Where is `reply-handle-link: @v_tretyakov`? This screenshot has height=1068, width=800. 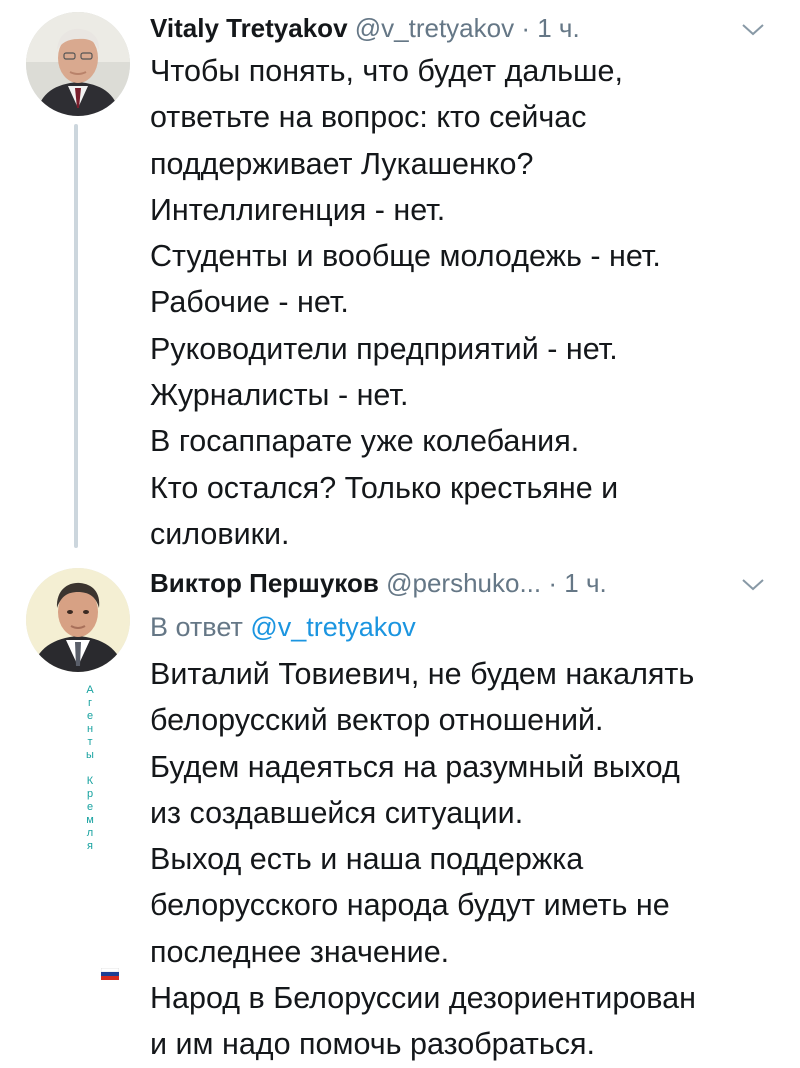
reply-handle-link: @v_tretyakov is located at coordinates (332, 627).